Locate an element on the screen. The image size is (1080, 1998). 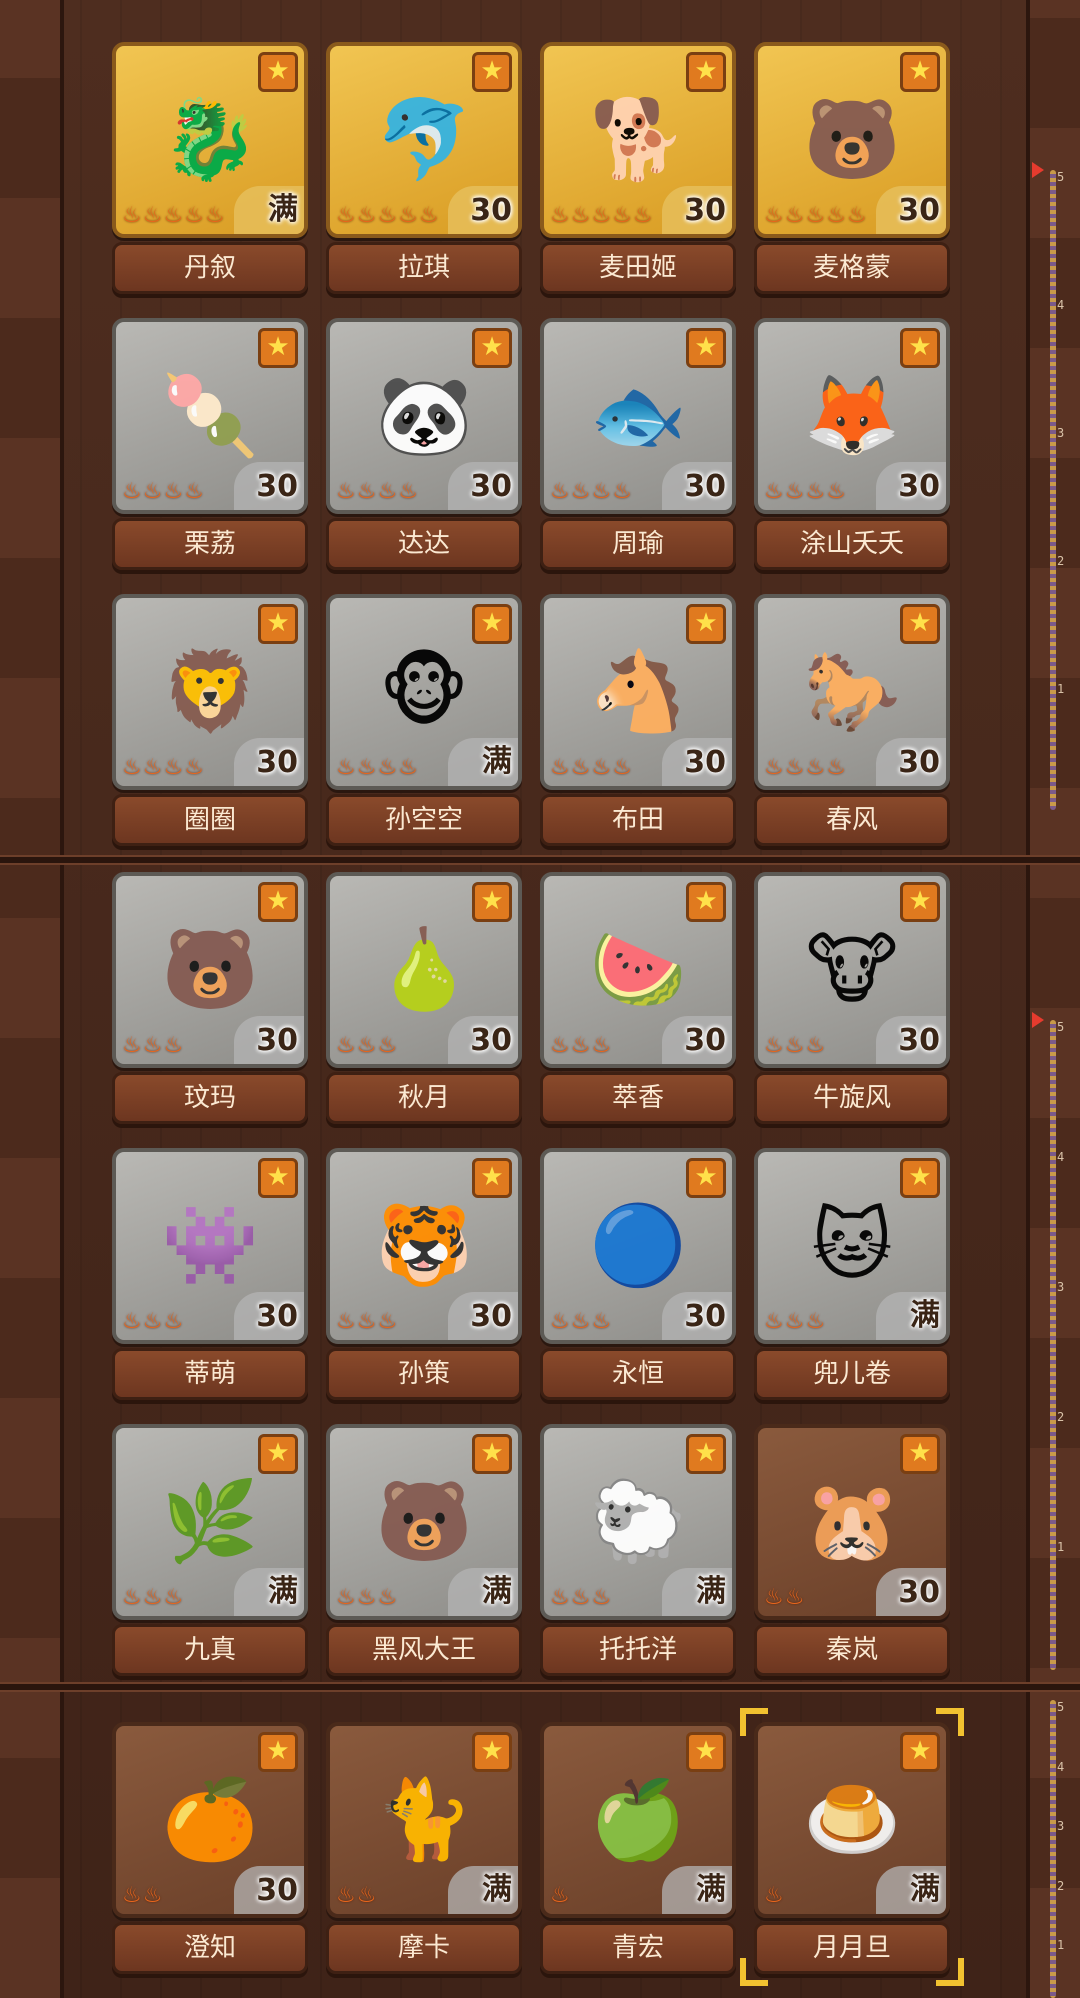
character-portrait-tile: 🌿 ★ 满 ♨ ♨ ♨ is located at coordinates (210, 1522).